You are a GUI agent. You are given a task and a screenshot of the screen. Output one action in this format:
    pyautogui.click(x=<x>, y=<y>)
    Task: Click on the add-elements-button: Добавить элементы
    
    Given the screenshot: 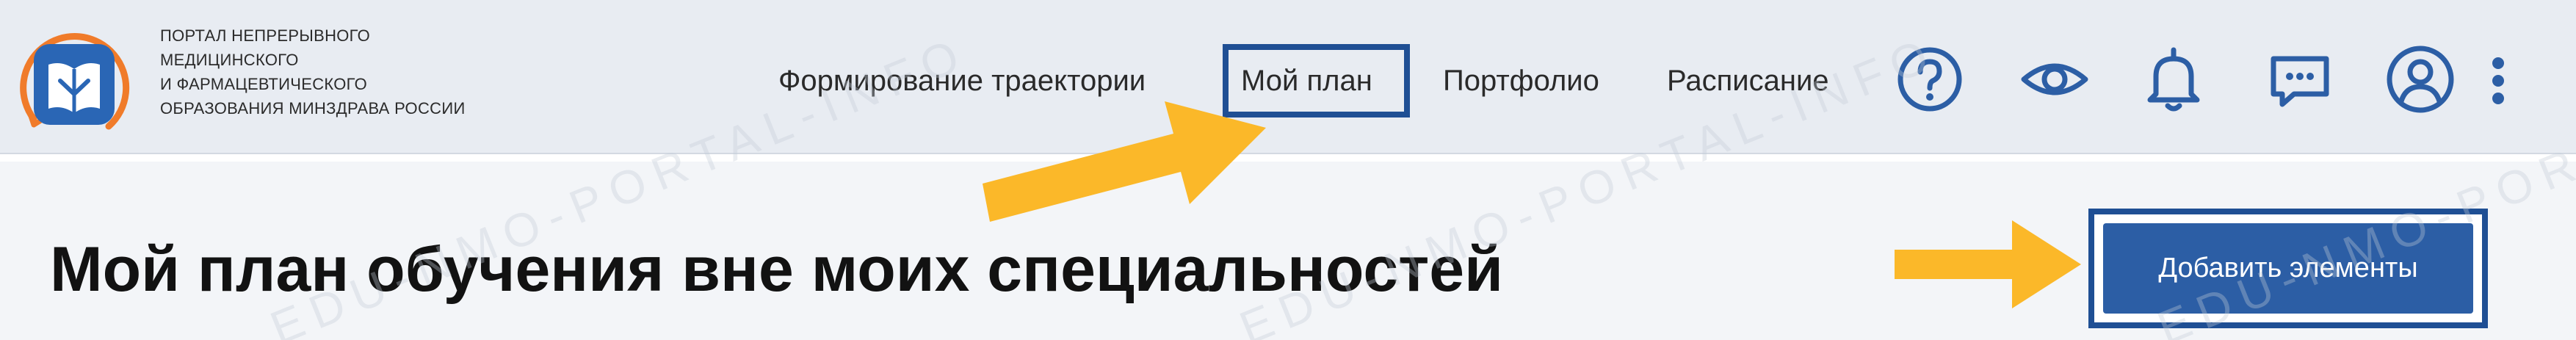 What is the action you would take?
    pyautogui.click(x=2288, y=268)
    